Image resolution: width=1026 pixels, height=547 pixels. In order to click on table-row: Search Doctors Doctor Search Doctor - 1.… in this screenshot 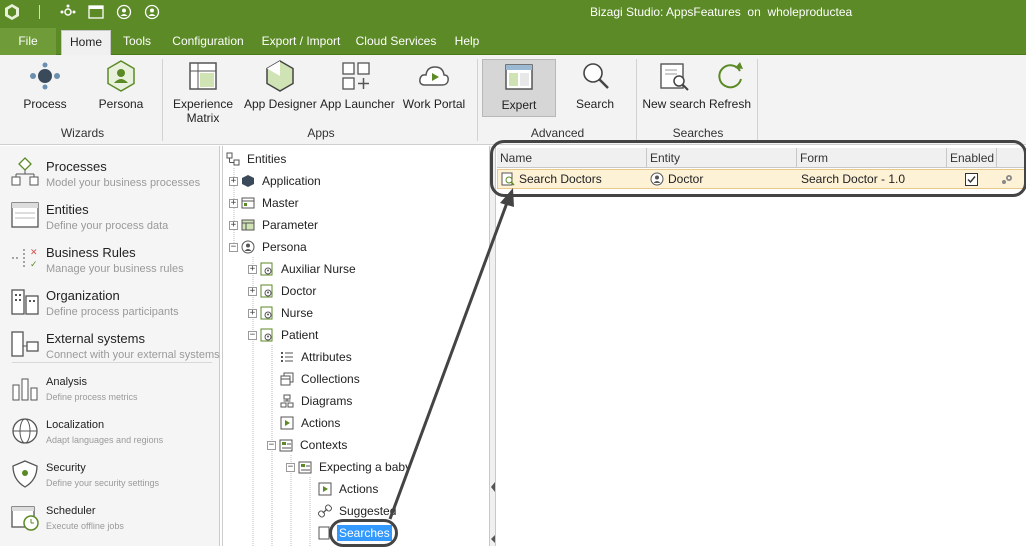, I will do `click(761, 179)`.